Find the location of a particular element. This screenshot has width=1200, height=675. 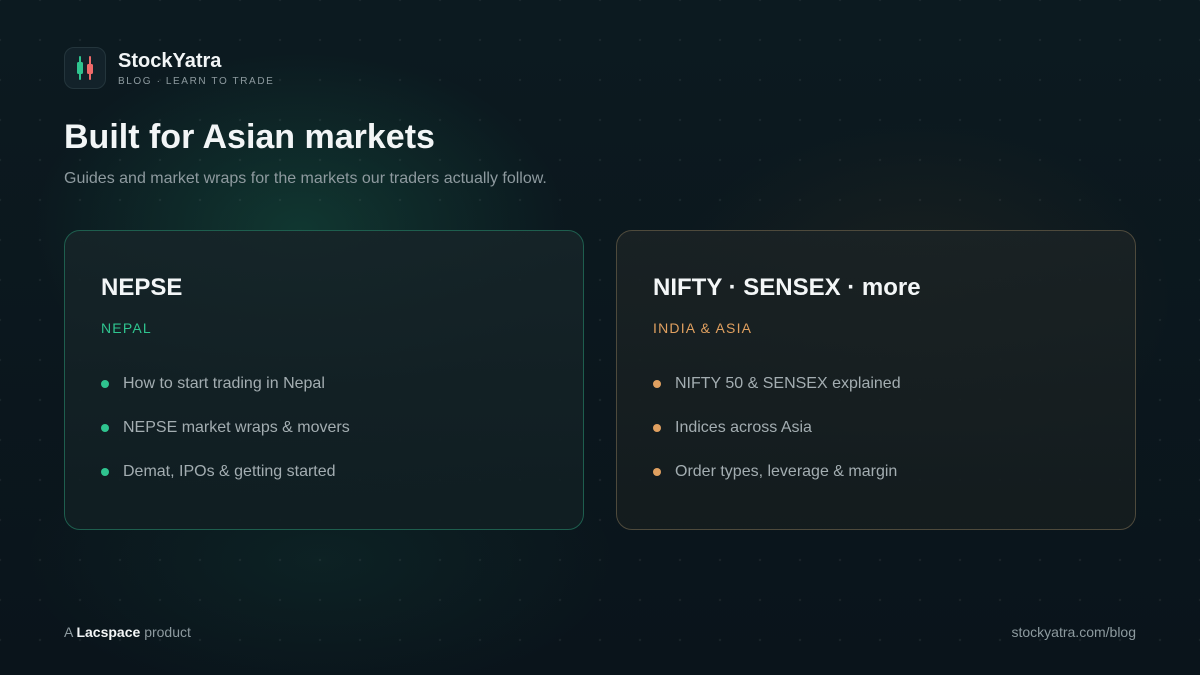

list-item: NIFTY 50 & SENSEX explained is located at coordinates (876, 384).